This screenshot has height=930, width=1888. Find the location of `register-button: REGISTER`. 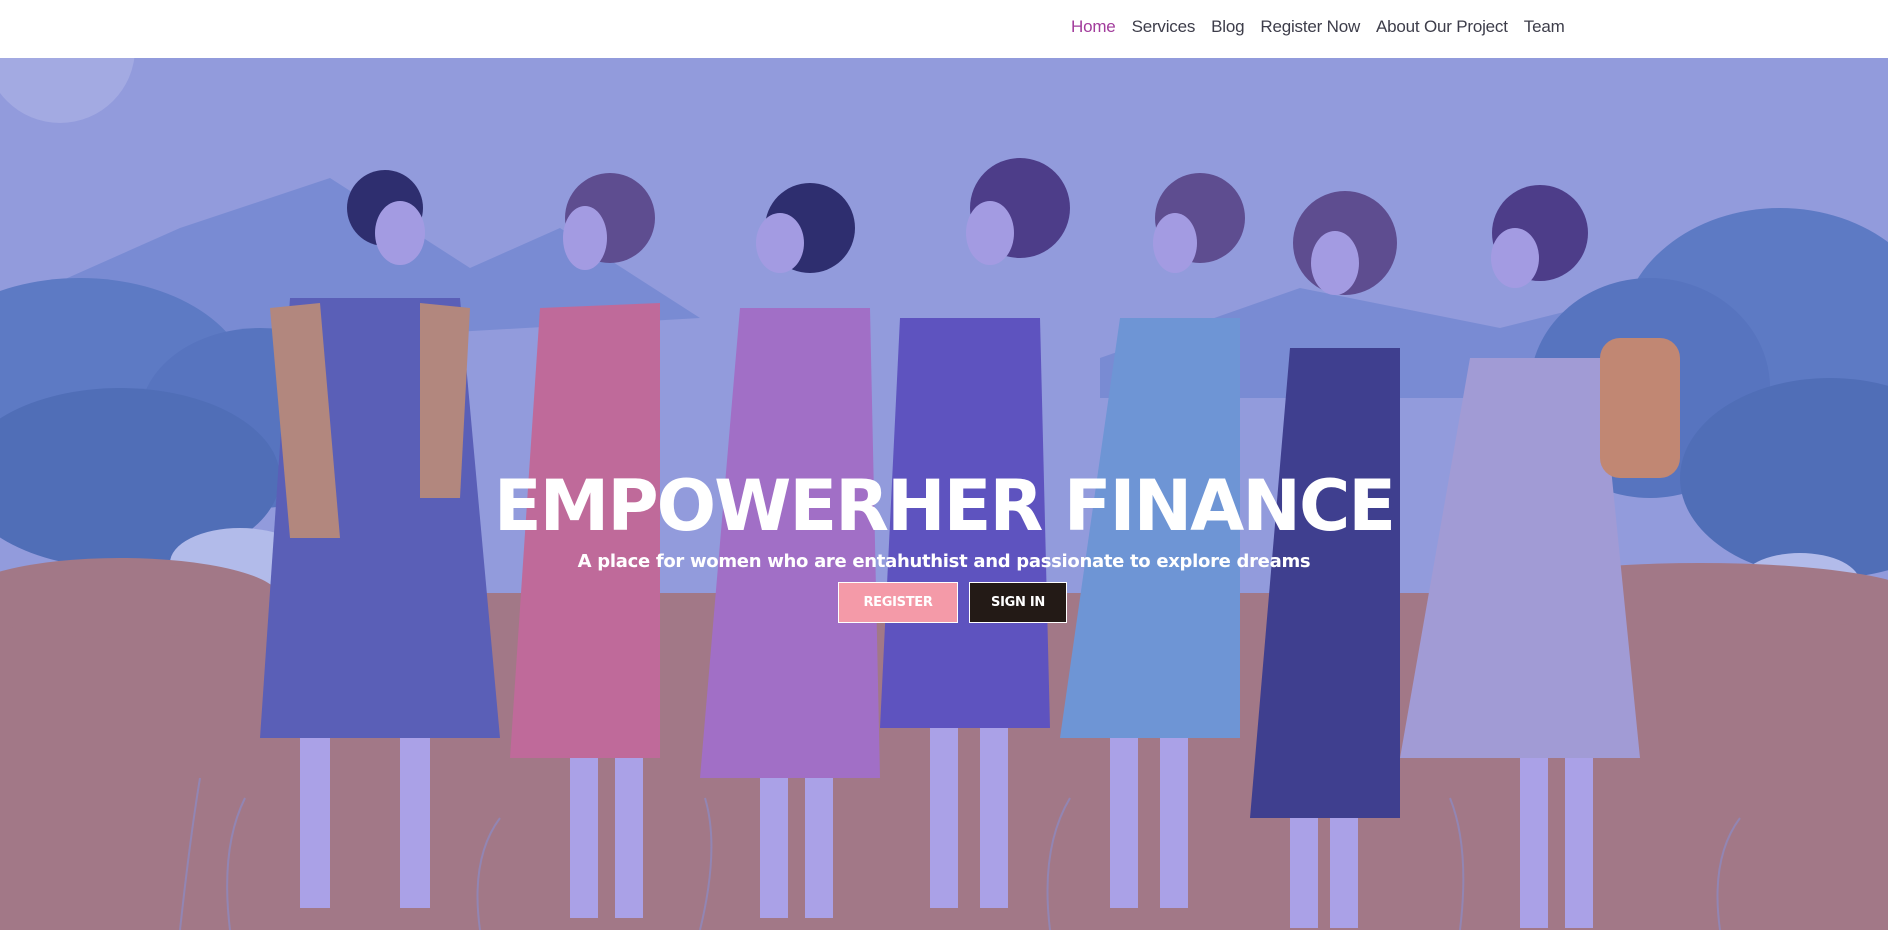

register-button: REGISTER is located at coordinates (898, 602).